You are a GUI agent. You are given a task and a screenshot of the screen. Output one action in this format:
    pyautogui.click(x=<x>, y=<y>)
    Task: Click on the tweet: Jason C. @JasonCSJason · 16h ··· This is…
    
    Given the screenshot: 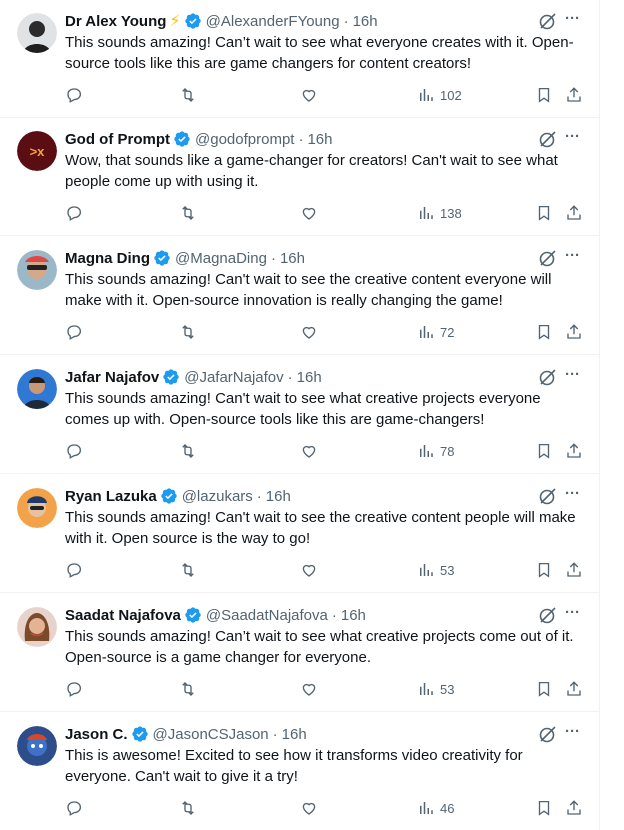 What is the action you would take?
    pyautogui.click(x=300, y=771)
    